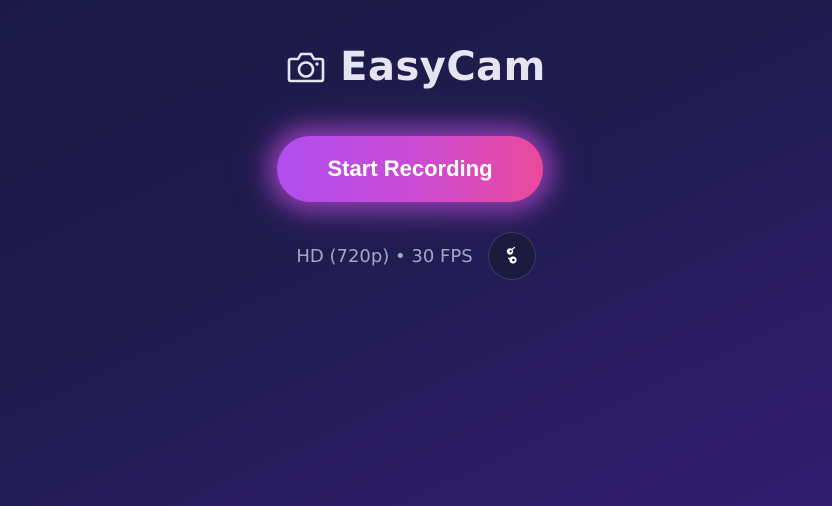  Describe the element at coordinates (384, 256) in the screenshot. I see `quality-status: HD (720p) • 30 FPS` at that location.